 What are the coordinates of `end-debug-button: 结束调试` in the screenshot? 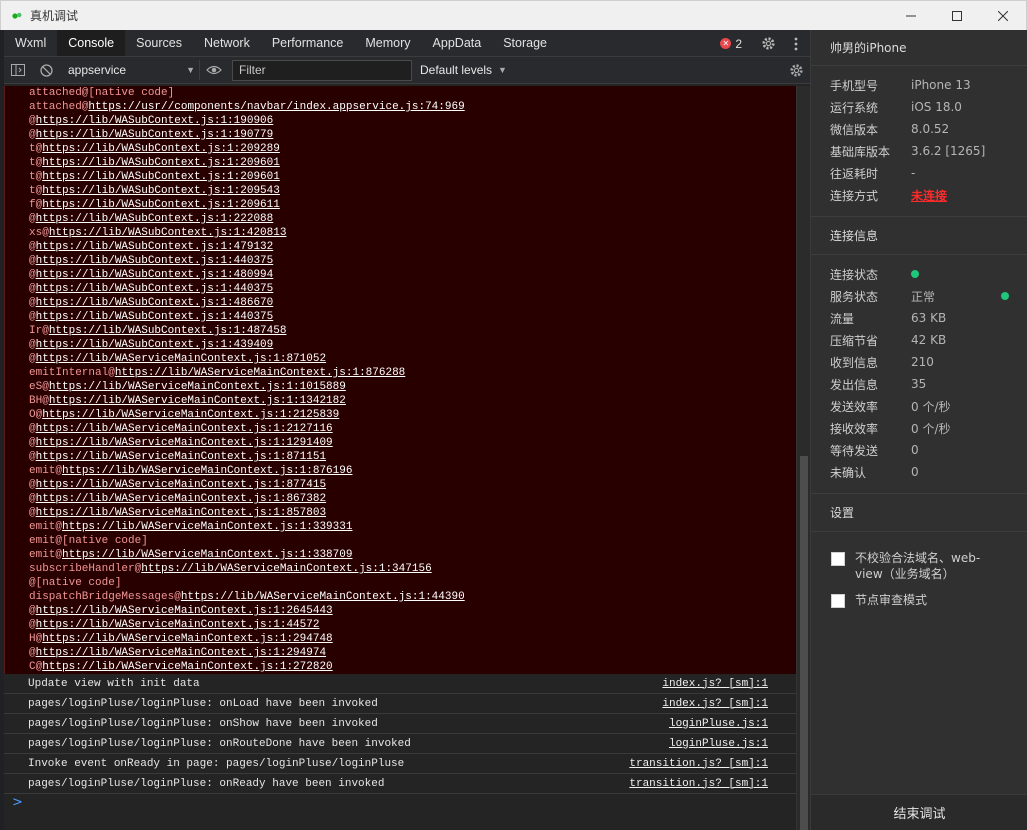 It's located at (919, 812).